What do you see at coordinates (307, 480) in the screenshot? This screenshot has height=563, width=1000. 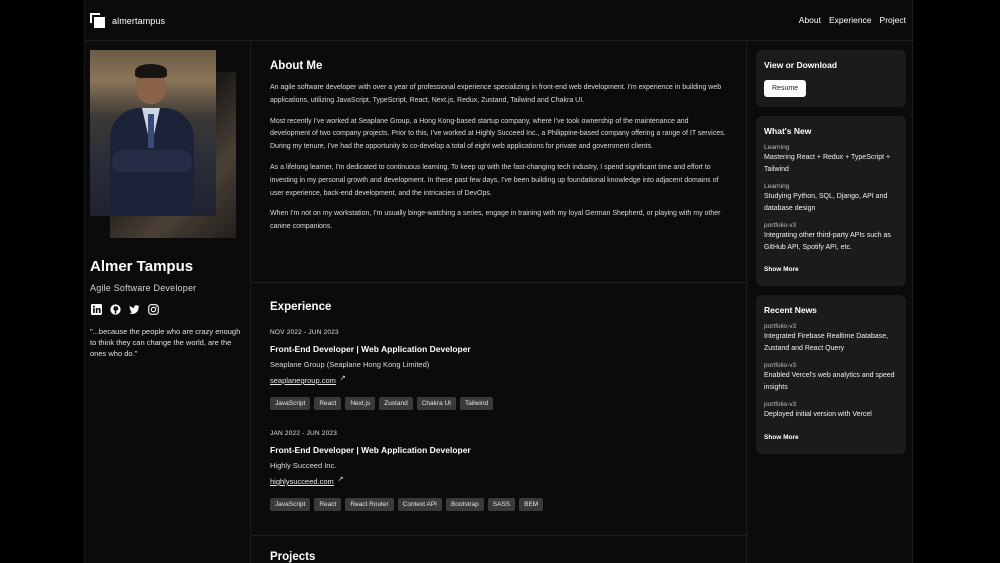 I see `experience-link: highlysucceed.com ↗` at bounding box center [307, 480].